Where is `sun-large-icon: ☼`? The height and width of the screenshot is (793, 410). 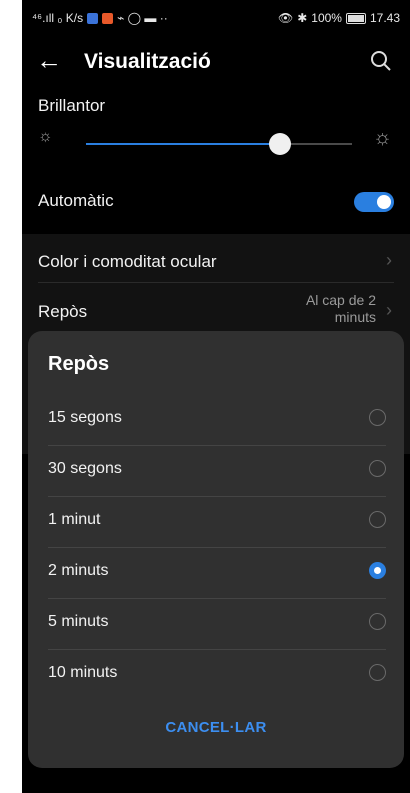
sun-large-icon: ☼ is located at coordinates (382, 137).